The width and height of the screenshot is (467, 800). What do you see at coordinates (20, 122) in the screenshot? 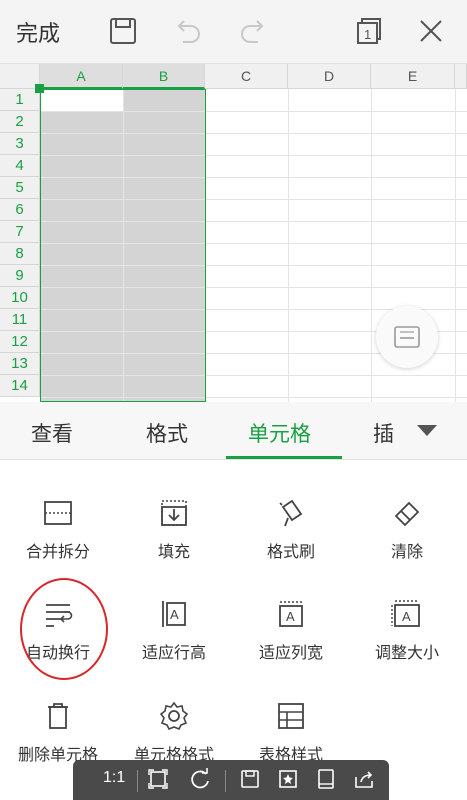
I see `row-header: 2` at bounding box center [20, 122].